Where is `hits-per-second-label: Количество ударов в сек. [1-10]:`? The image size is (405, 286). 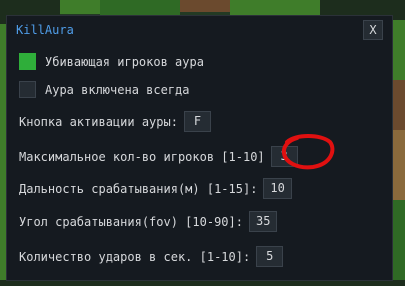
hits-per-second-label: Количество ударов в сек. [1-10]: is located at coordinates (135, 256).